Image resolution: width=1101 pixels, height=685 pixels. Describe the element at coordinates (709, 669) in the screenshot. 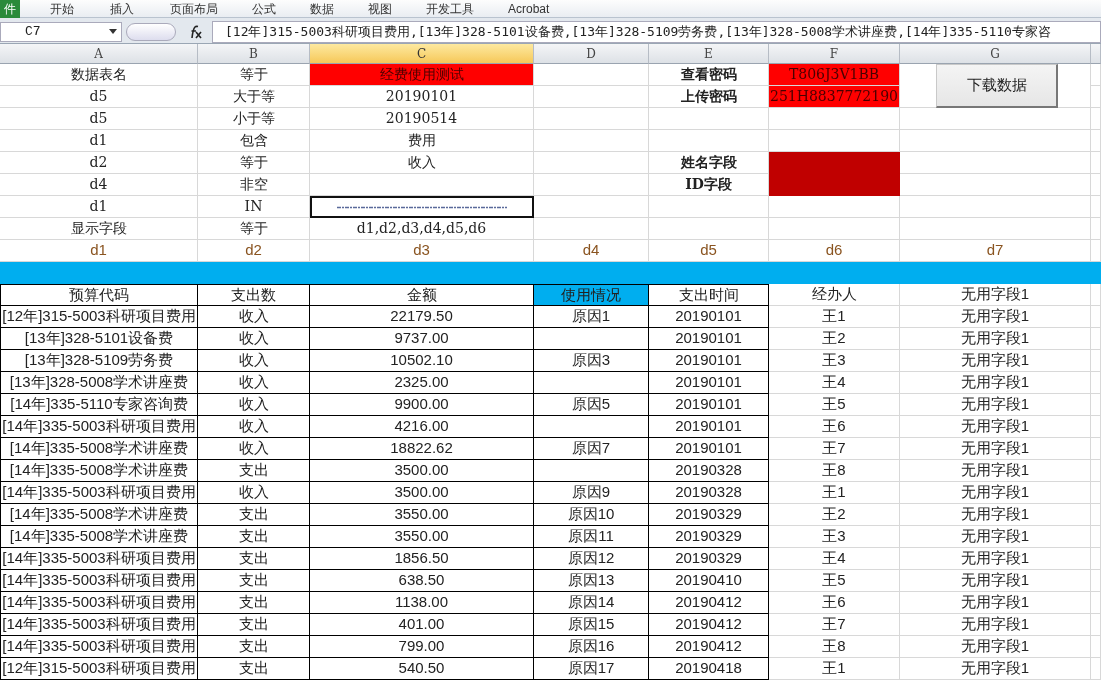

I see `table-cell: 20190418` at that location.